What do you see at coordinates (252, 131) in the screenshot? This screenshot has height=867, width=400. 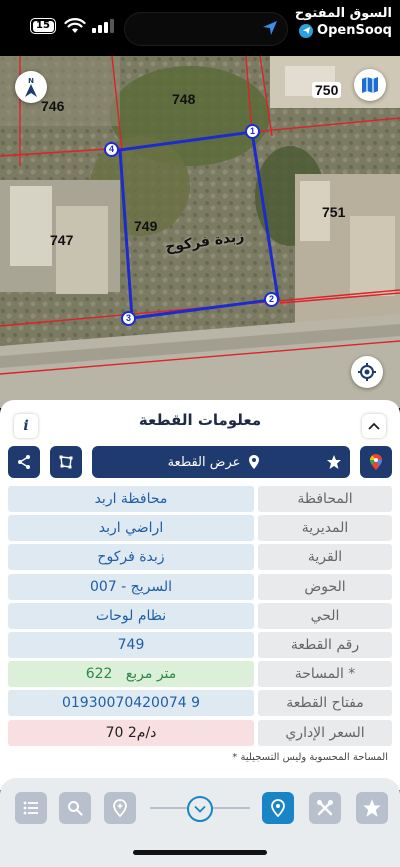 I see `vertex-1: 1` at bounding box center [252, 131].